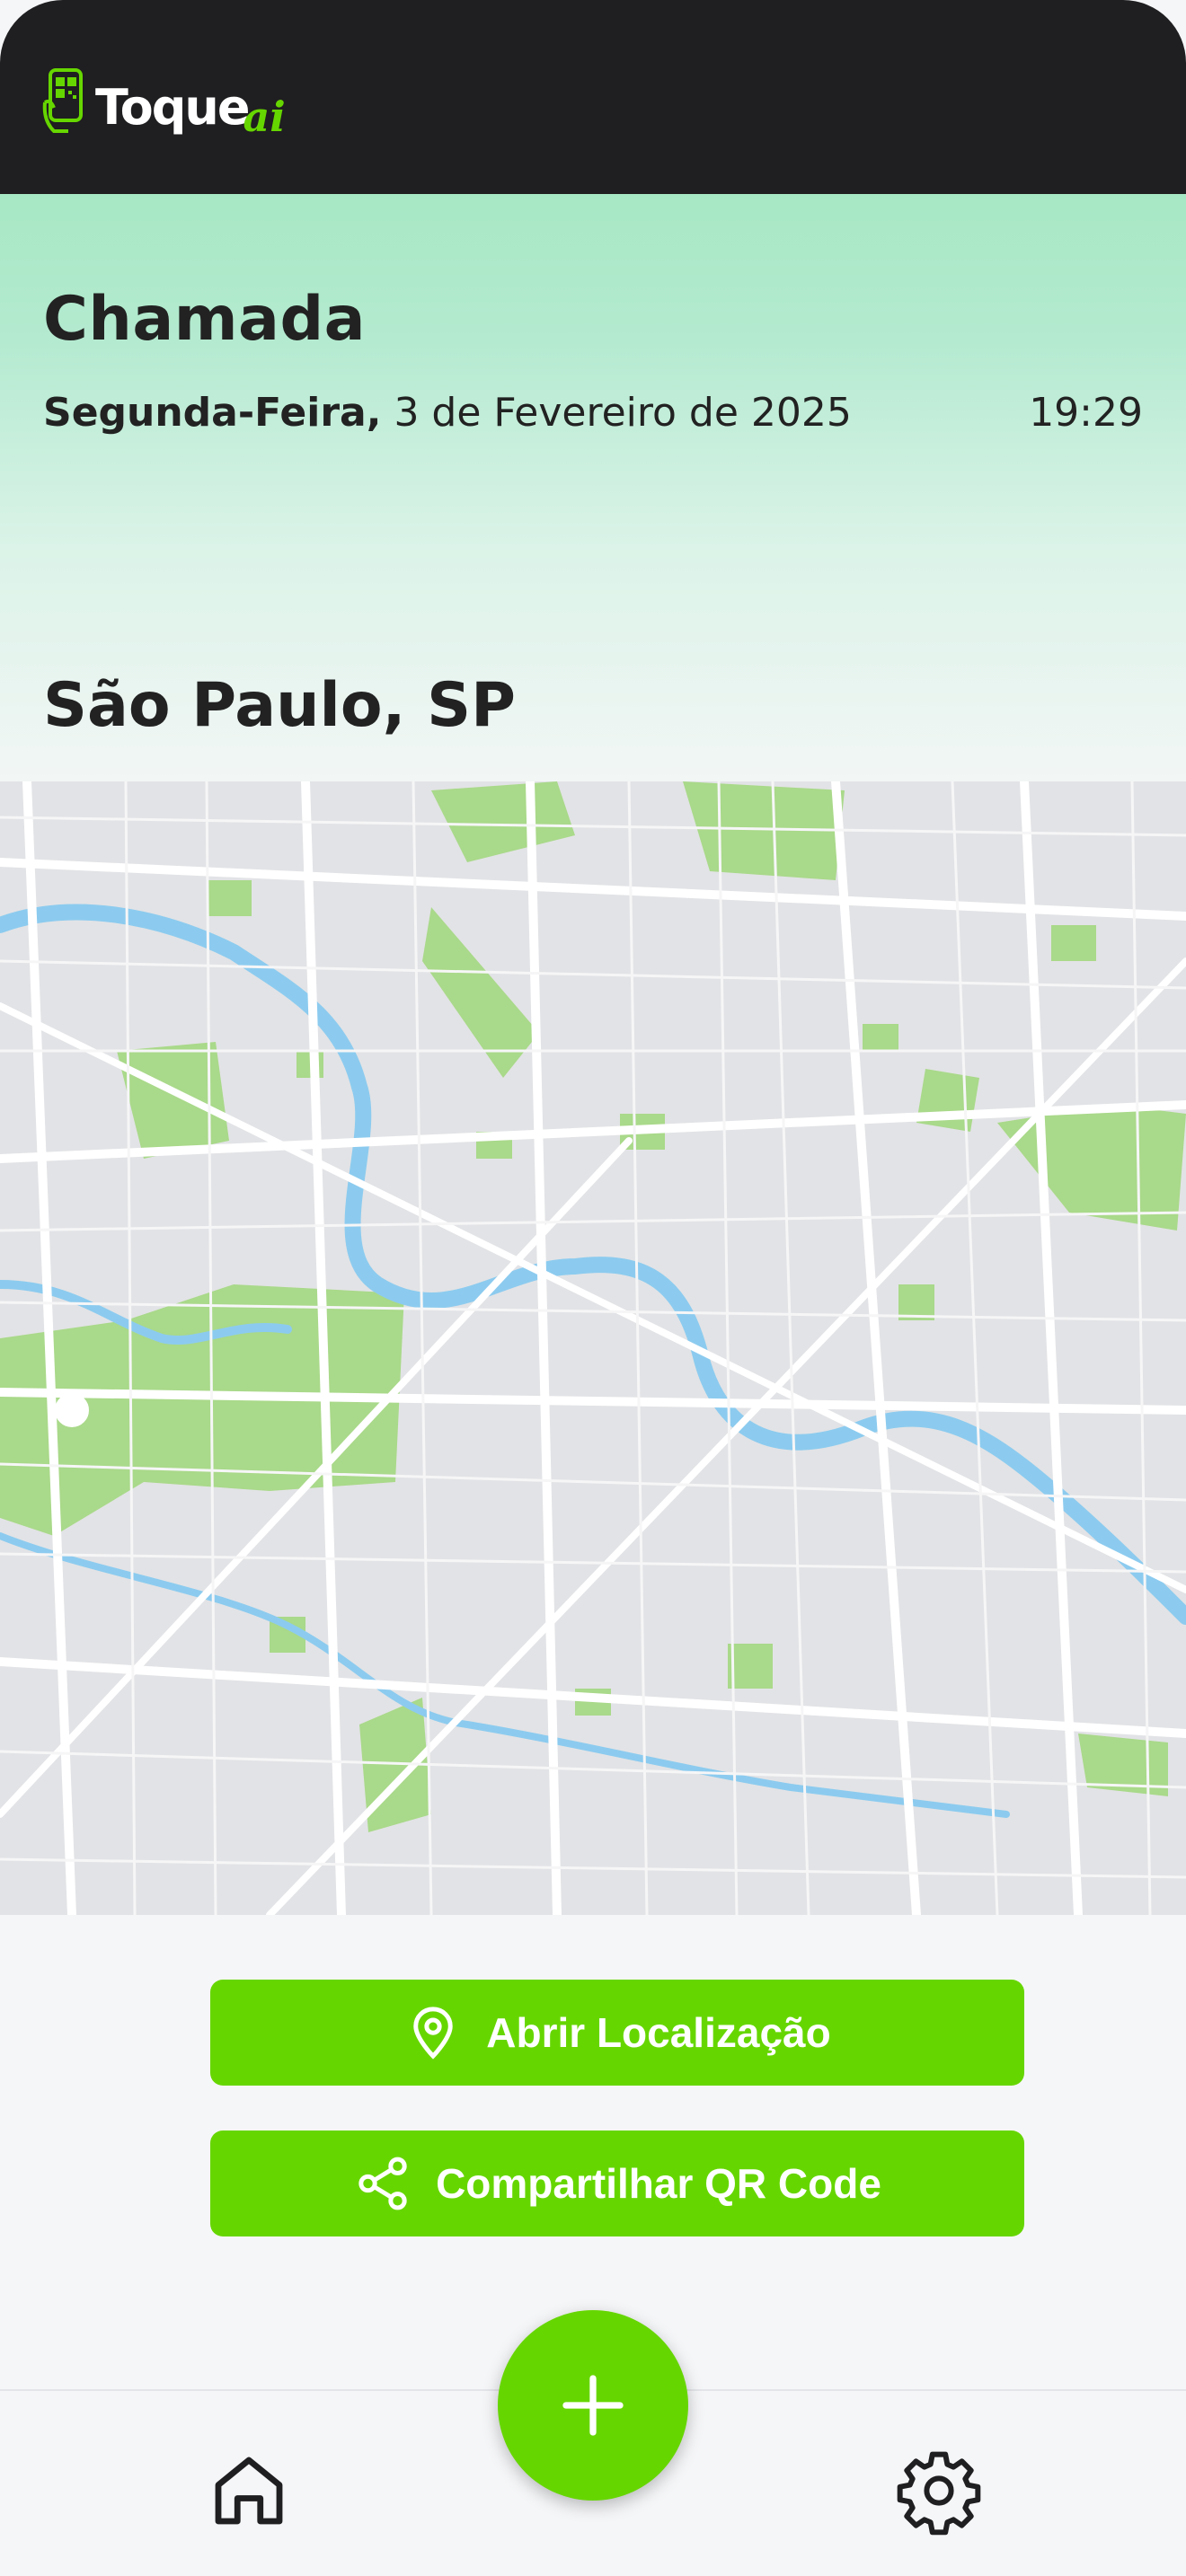 Image resolution: width=1186 pixels, height=2576 pixels. I want to click on share-icon, so click(382, 2183).